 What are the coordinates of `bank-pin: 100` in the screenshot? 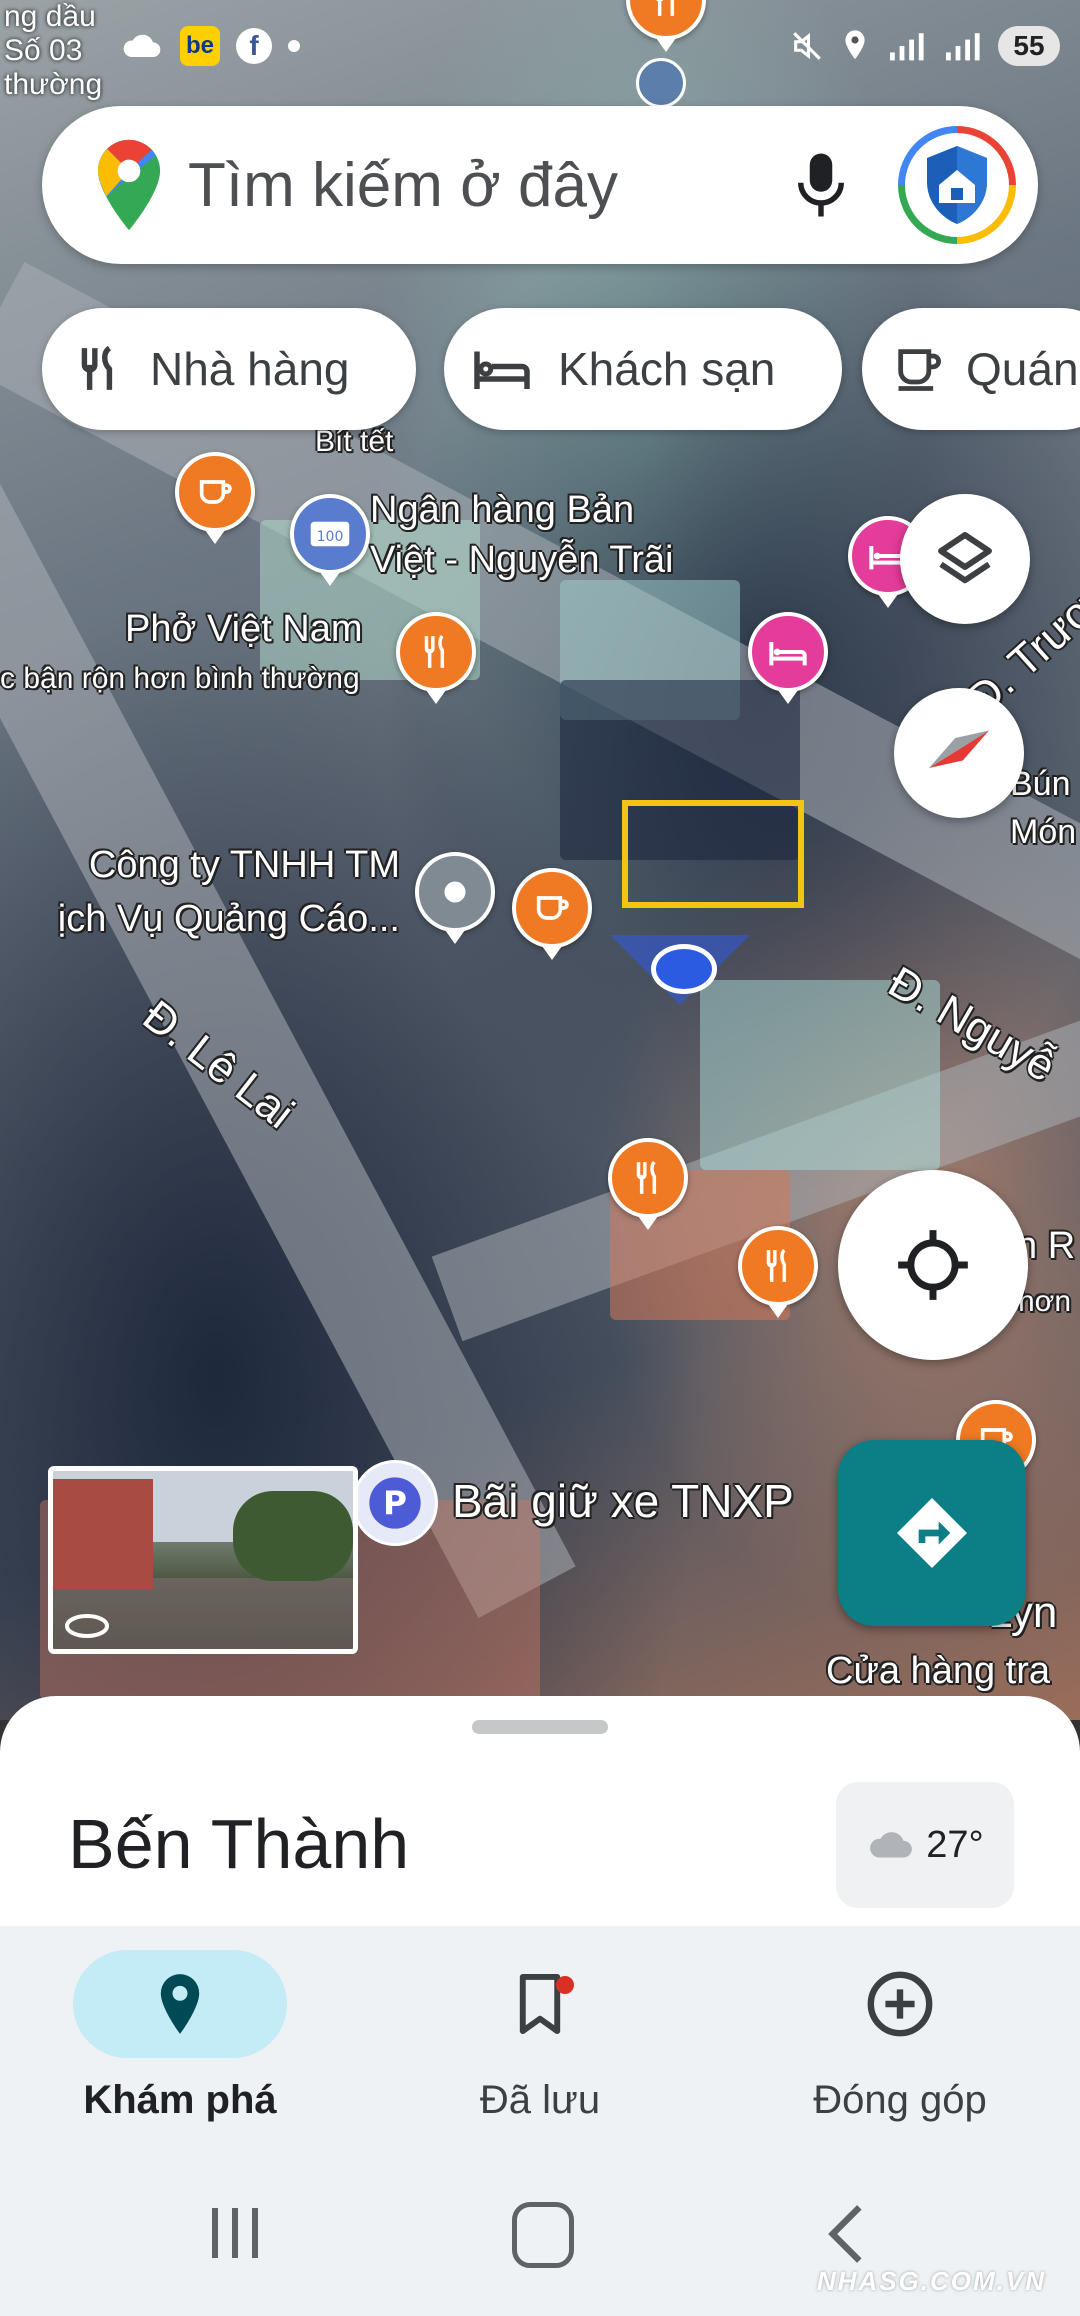 It's located at (330, 540).